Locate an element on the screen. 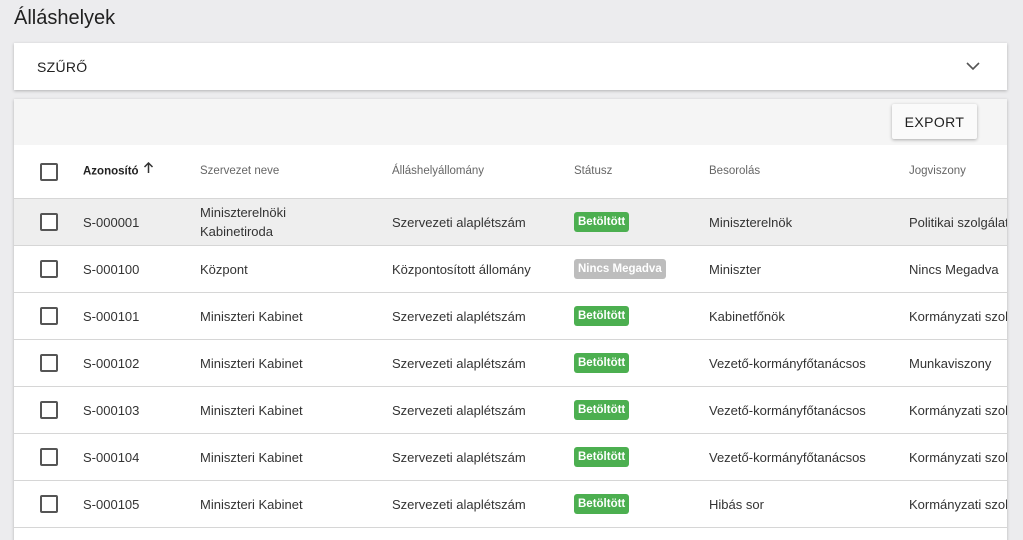 The image size is (1023, 540). select-all-checkbox is located at coordinates (49, 172).